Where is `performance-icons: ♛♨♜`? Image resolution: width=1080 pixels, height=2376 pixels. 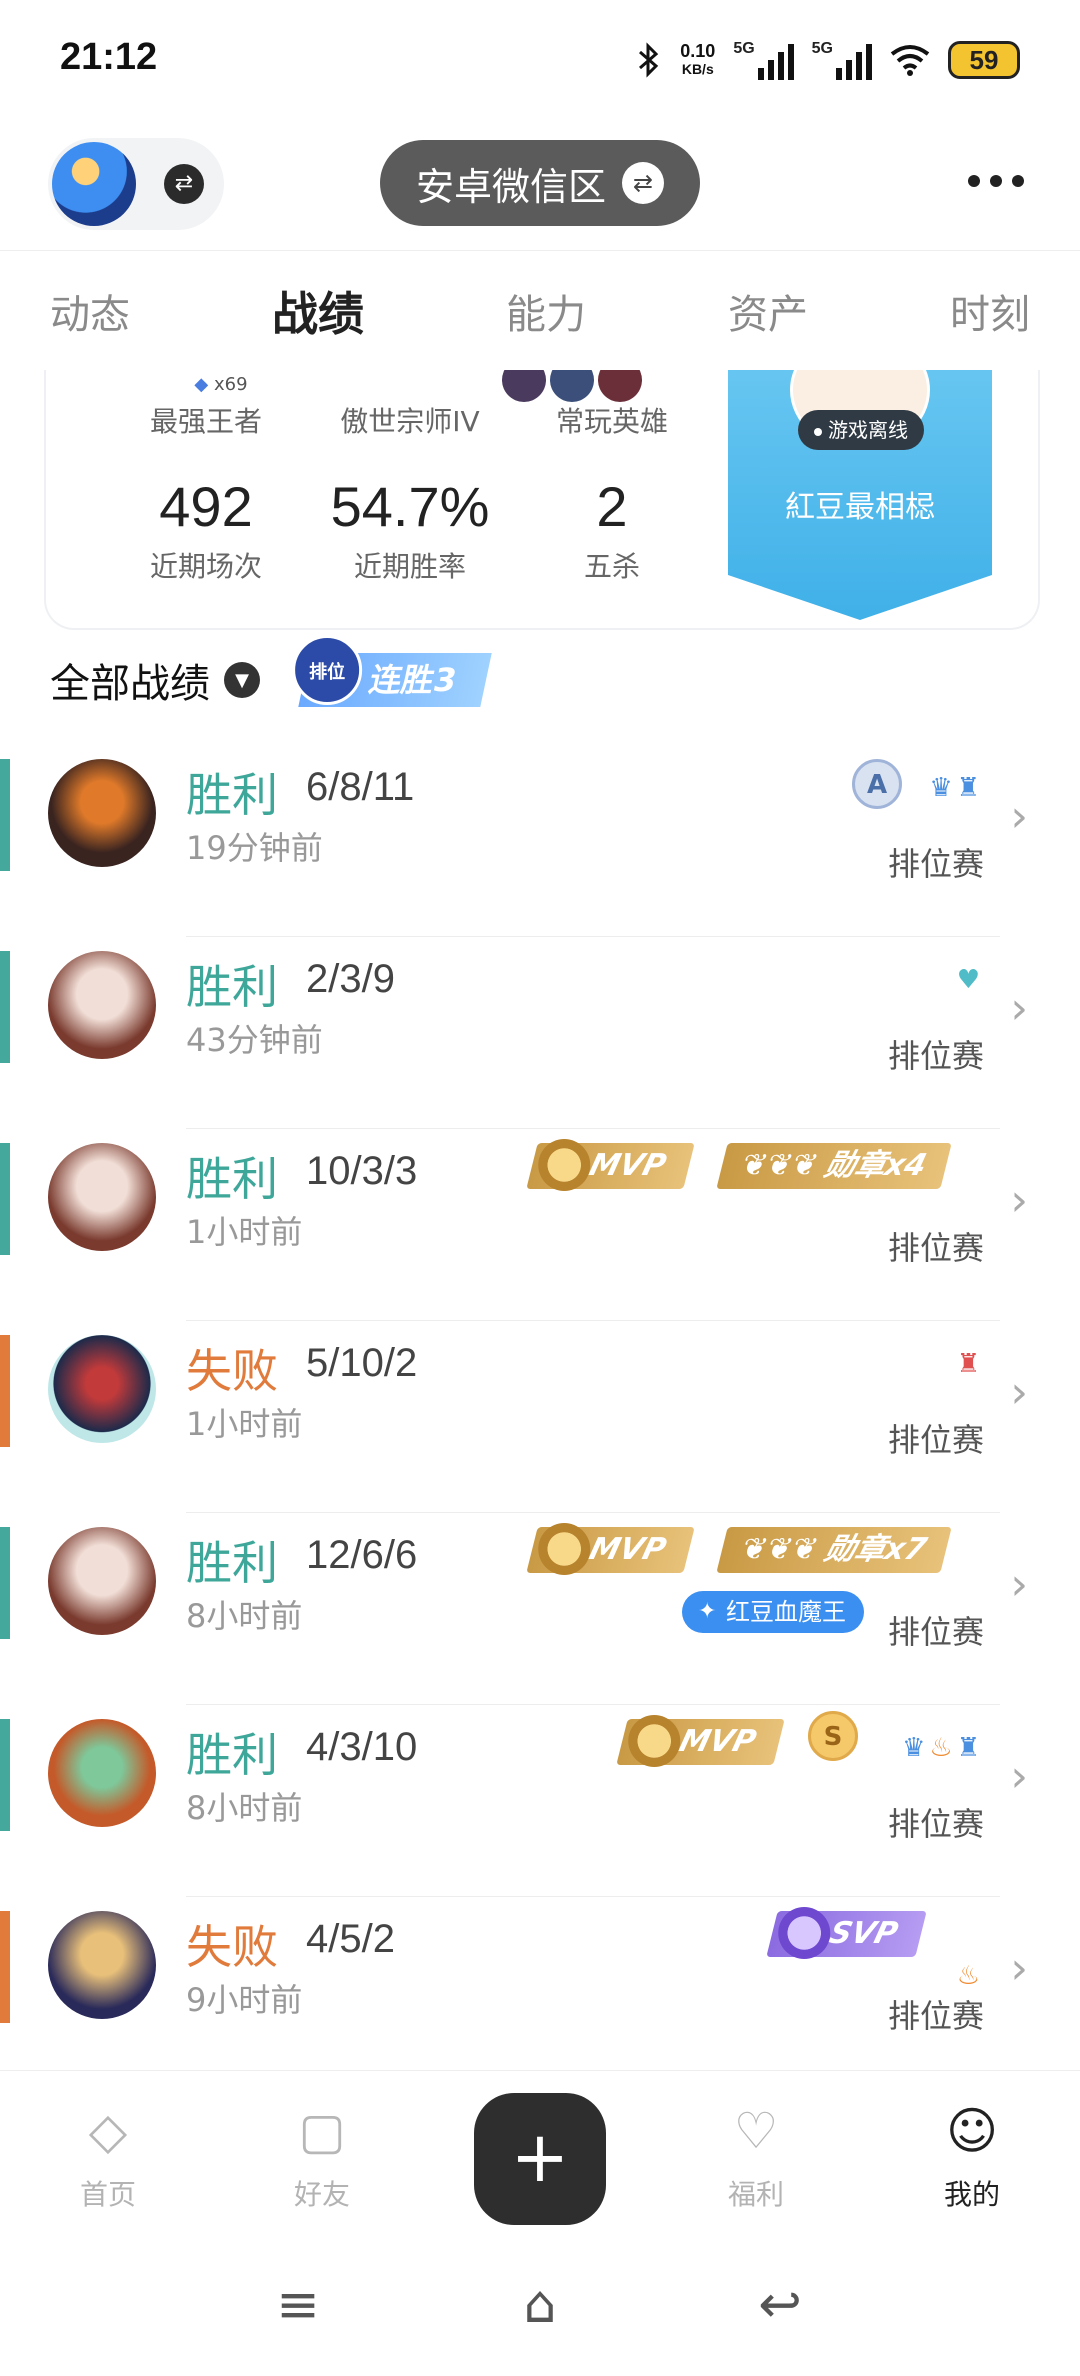 performance-icons: ♛♨♜ is located at coordinates (943, 1748).